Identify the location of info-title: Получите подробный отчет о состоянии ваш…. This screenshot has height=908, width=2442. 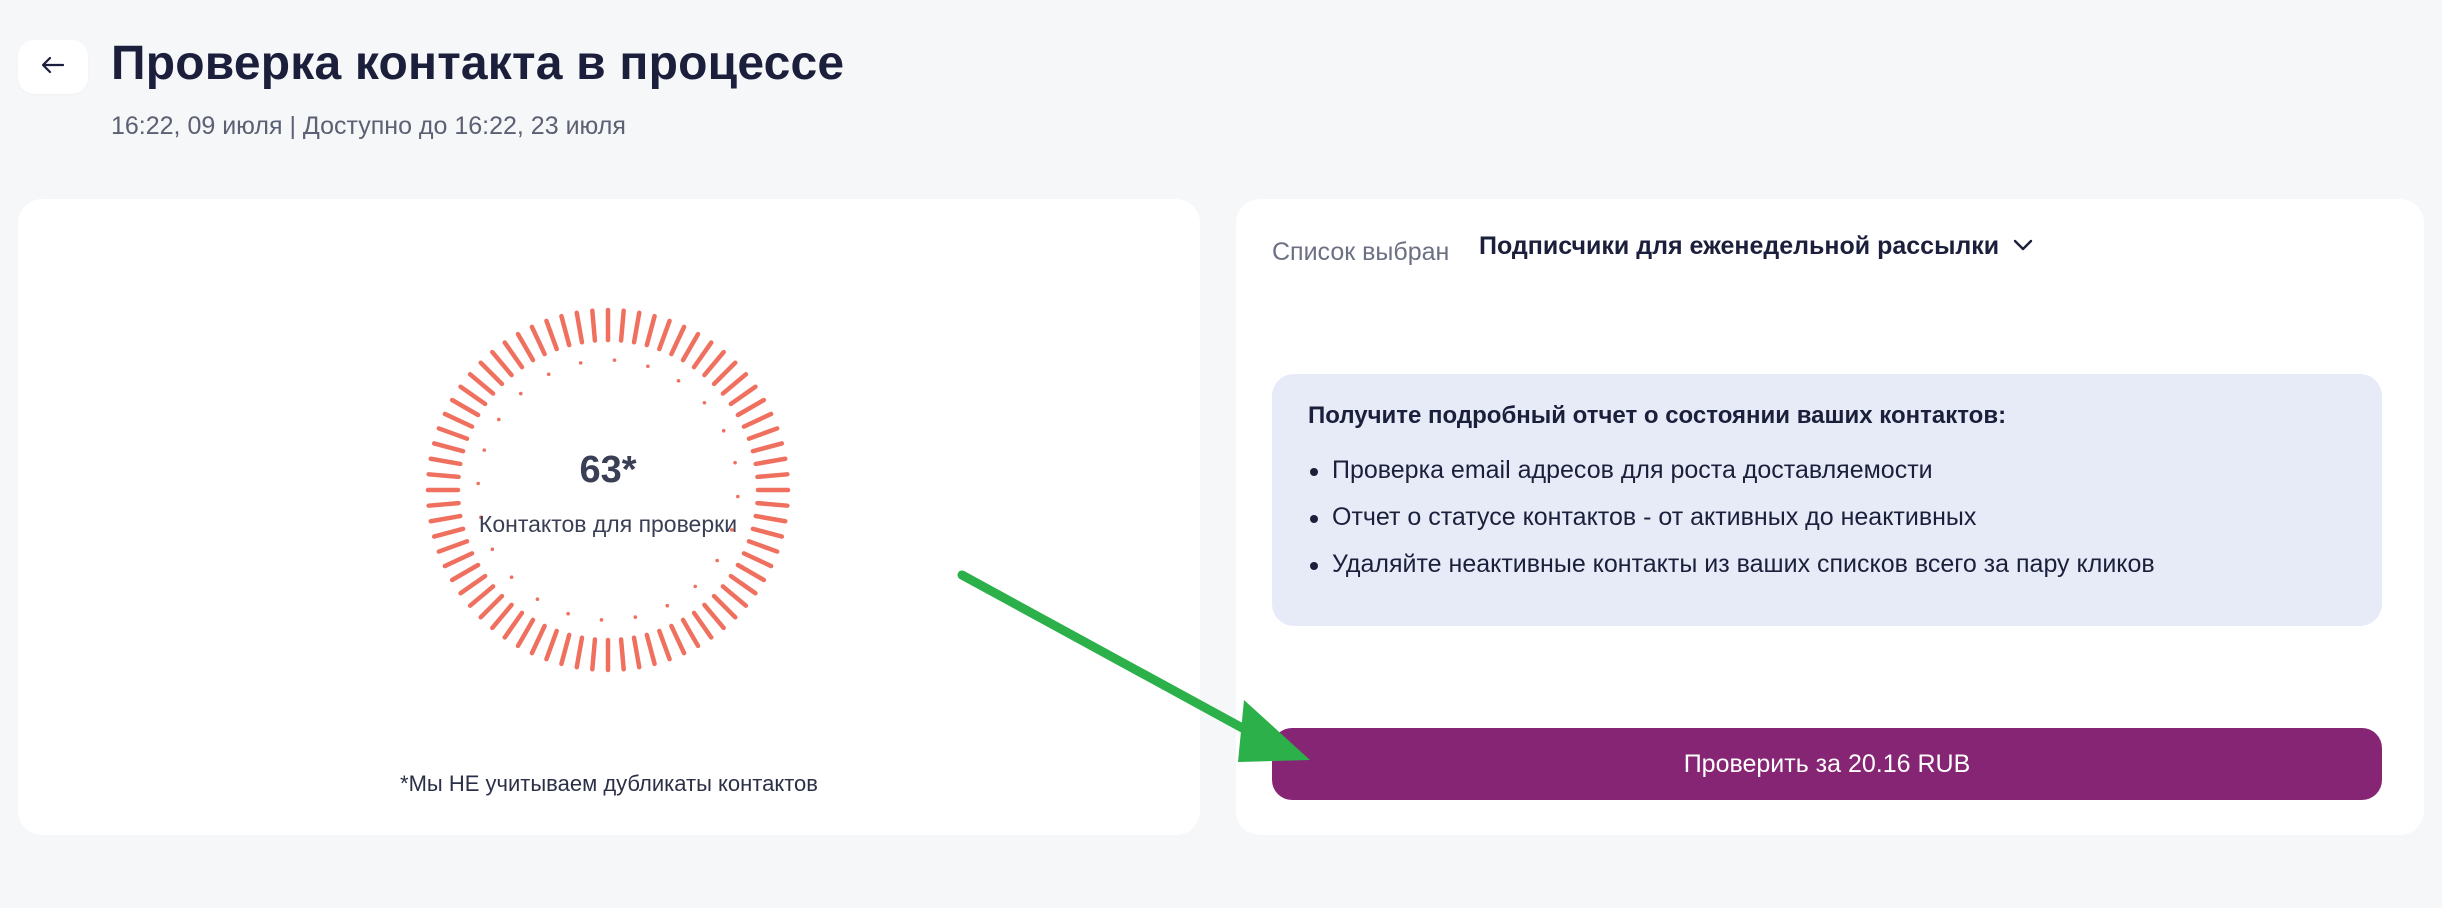
(1657, 415).